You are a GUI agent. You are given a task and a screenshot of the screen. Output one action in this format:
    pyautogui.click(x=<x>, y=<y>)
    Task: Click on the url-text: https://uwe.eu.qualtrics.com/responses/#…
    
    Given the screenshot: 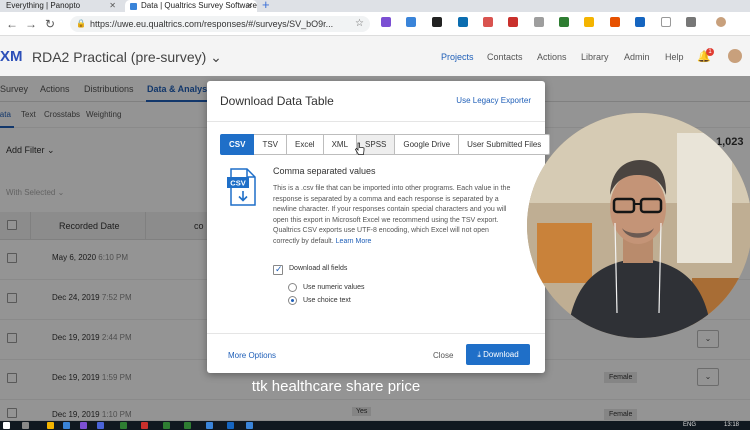 What is the action you would take?
    pyautogui.click(x=212, y=24)
    